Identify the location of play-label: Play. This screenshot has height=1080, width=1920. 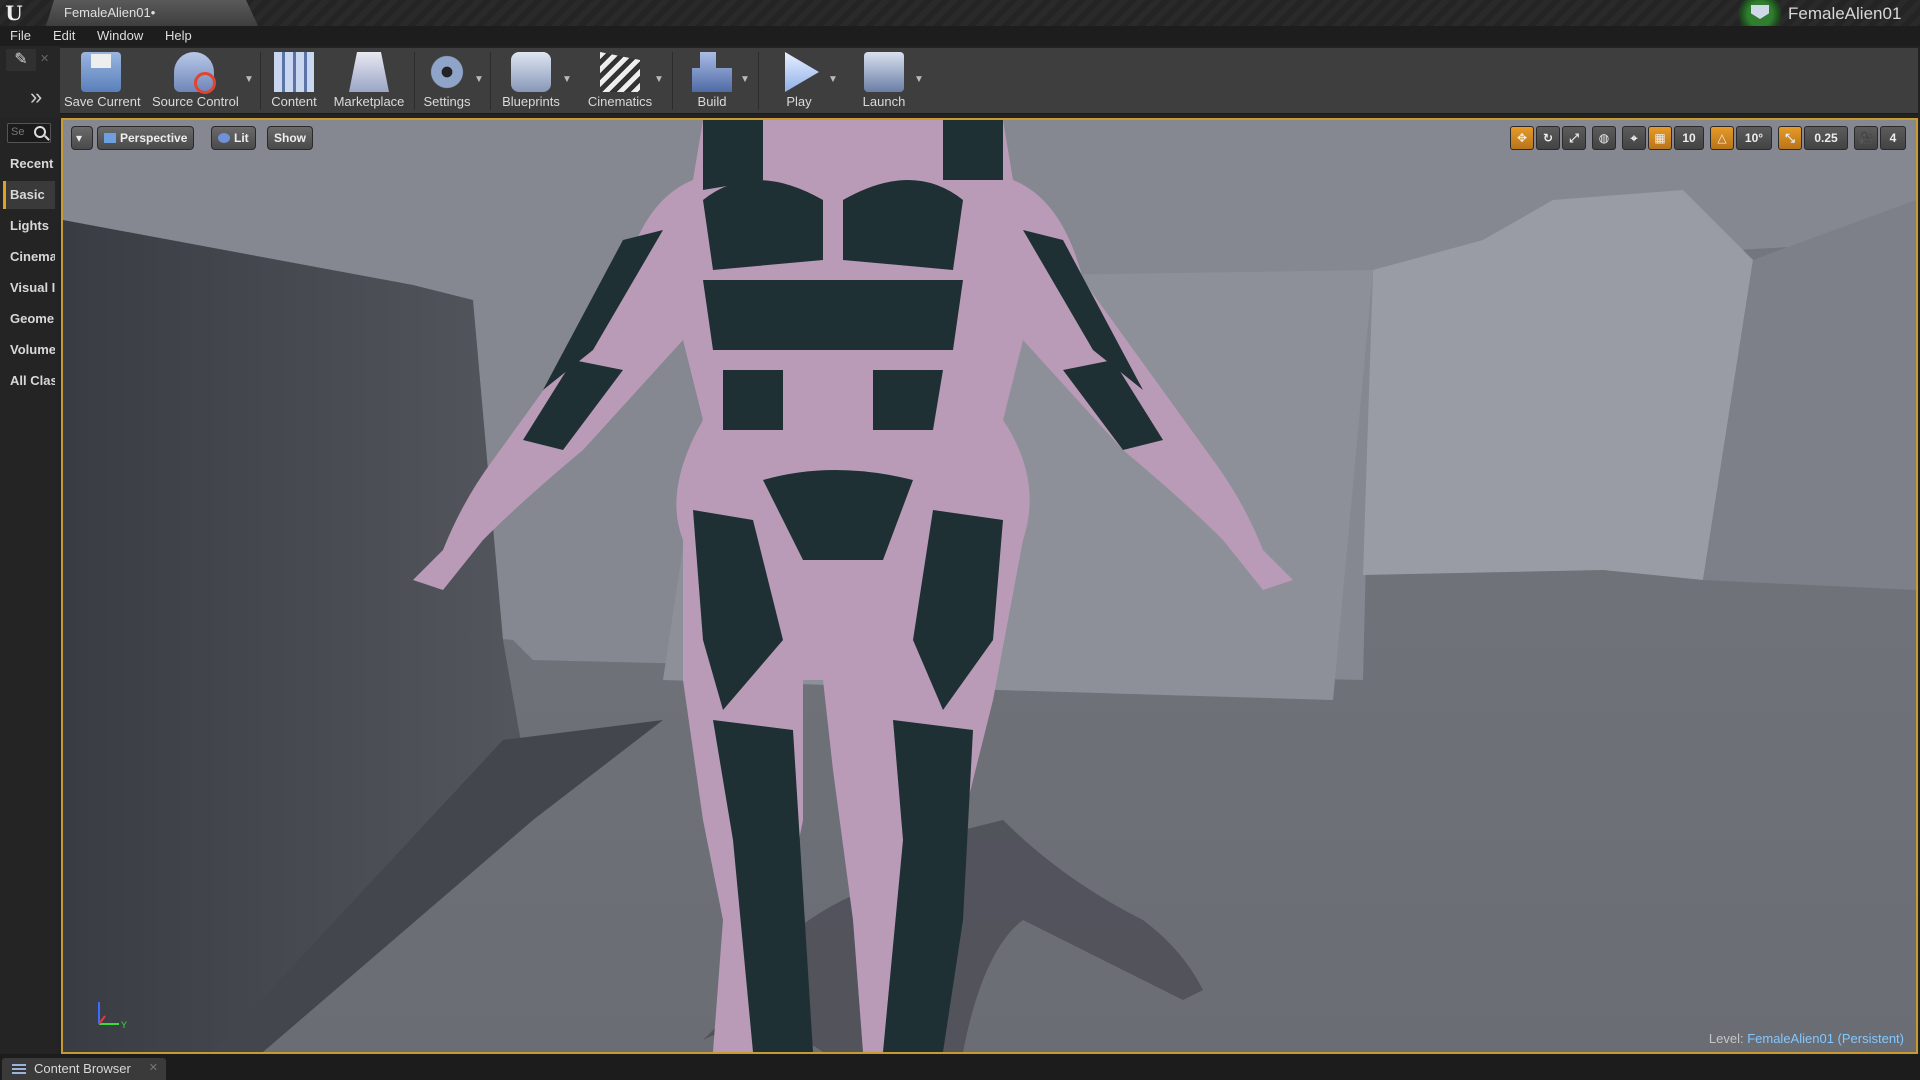
(799, 101).